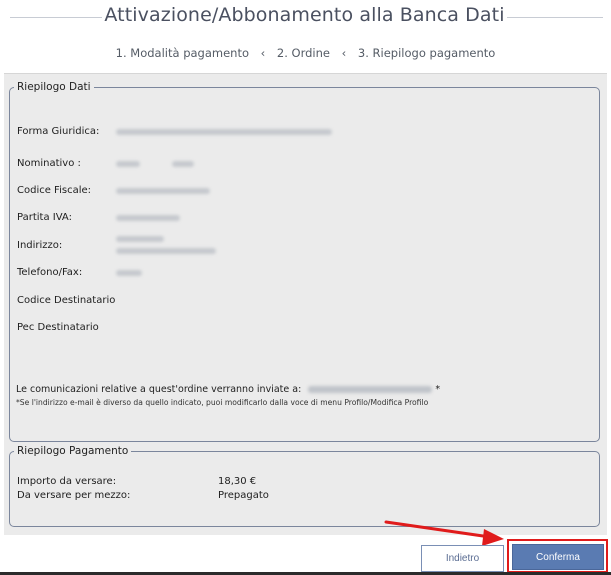  Describe the element at coordinates (462, 558) in the screenshot. I see `back-button: Indietro` at that location.